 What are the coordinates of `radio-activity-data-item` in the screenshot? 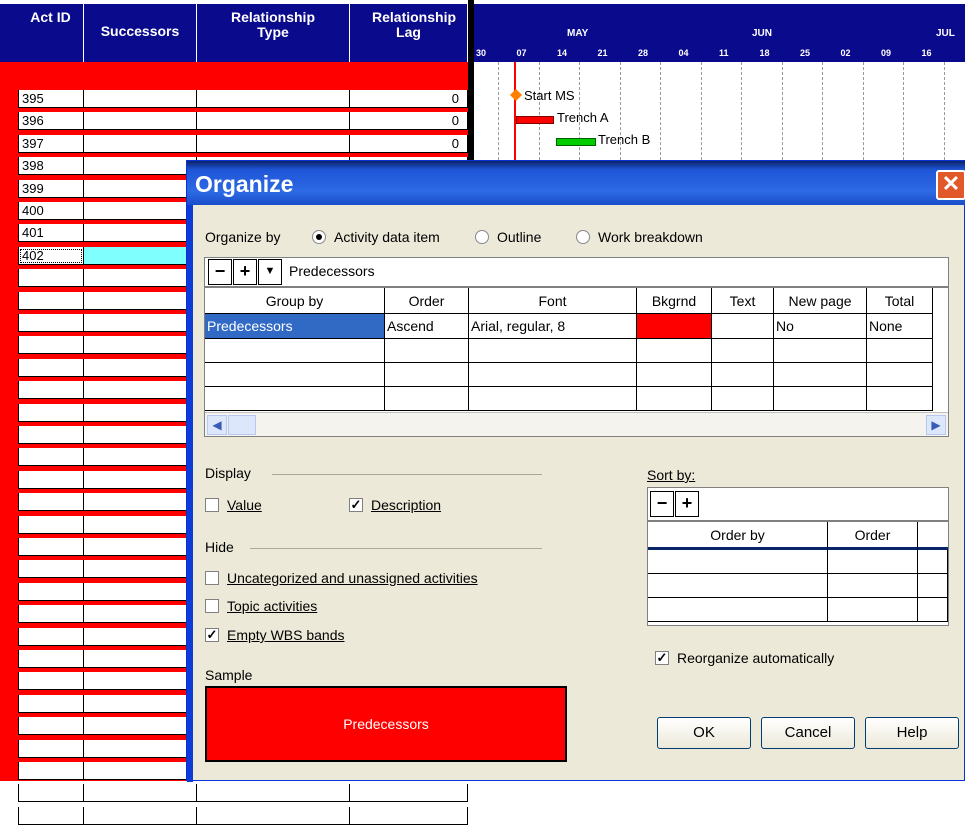 It's located at (319, 237).